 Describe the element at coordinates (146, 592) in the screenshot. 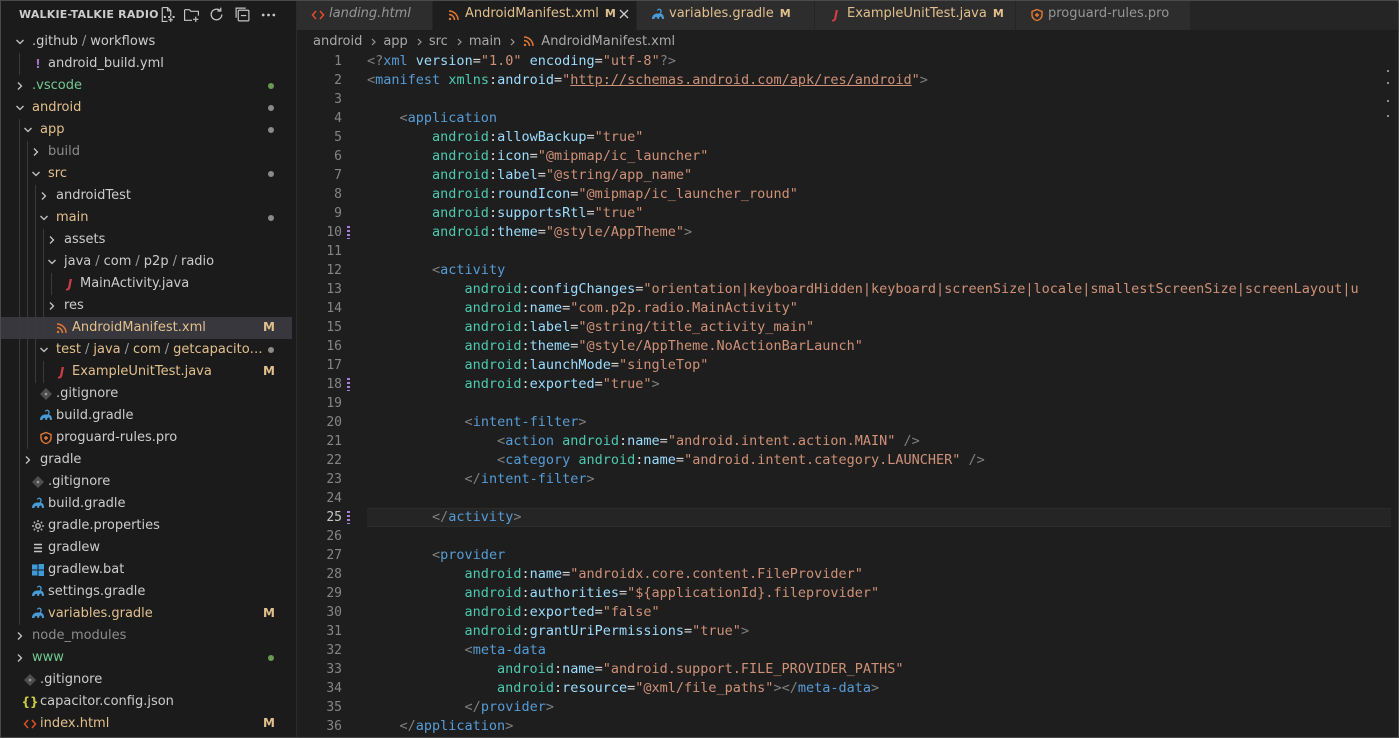

I see `tree-item: settings.gradle` at that location.